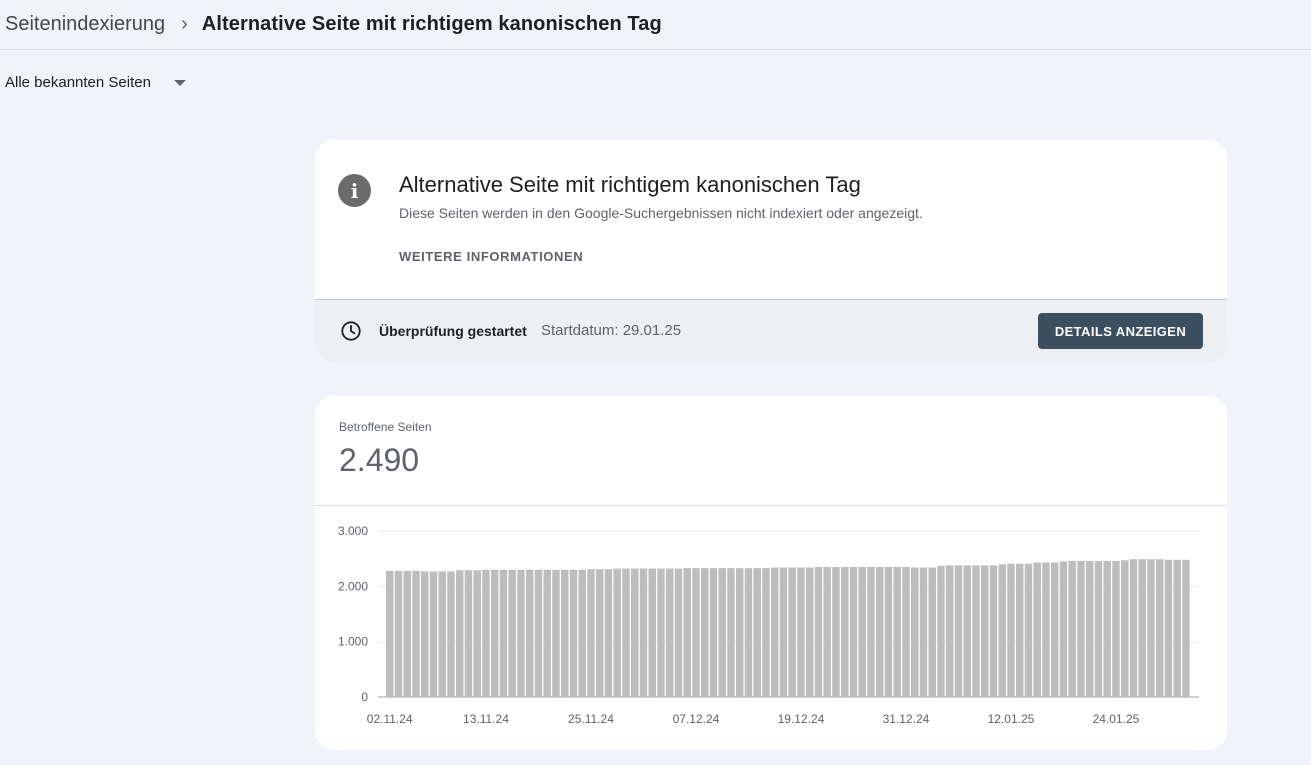  I want to click on view-details-button: DETAILS ANZEIGEN, so click(1120, 331).